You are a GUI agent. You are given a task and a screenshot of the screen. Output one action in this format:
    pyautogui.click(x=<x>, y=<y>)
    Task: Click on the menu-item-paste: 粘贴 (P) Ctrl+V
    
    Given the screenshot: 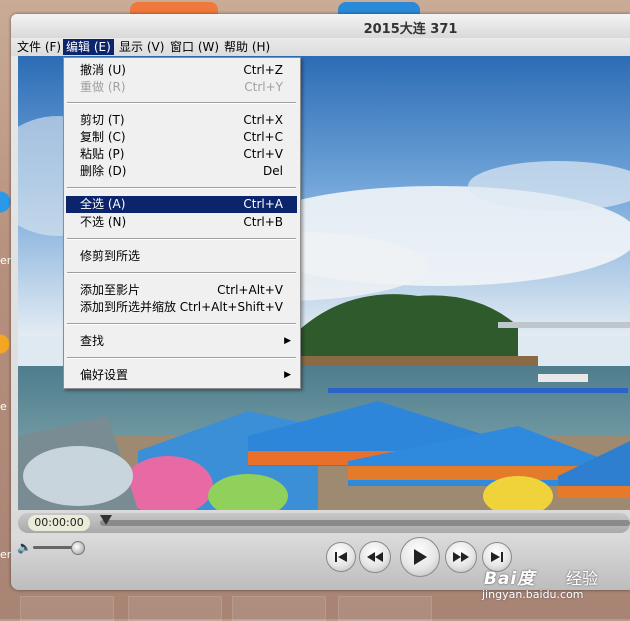 What is the action you would take?
    pyautogui.click(x=181, y=154)
    